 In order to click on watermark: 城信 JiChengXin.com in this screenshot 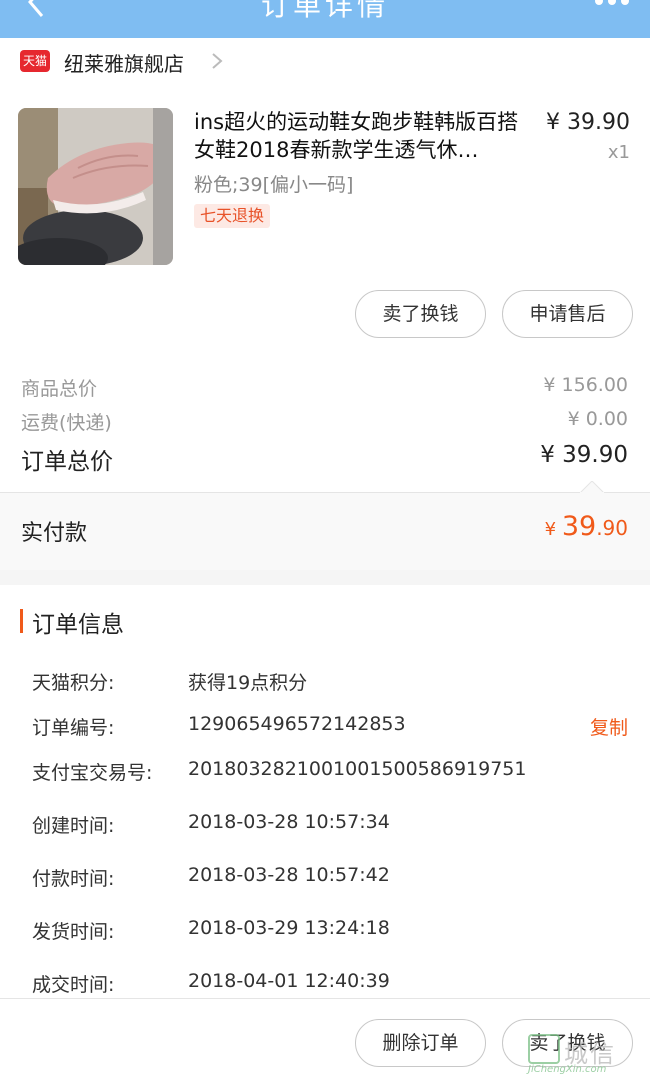, I will do `click(583, 1055)`.